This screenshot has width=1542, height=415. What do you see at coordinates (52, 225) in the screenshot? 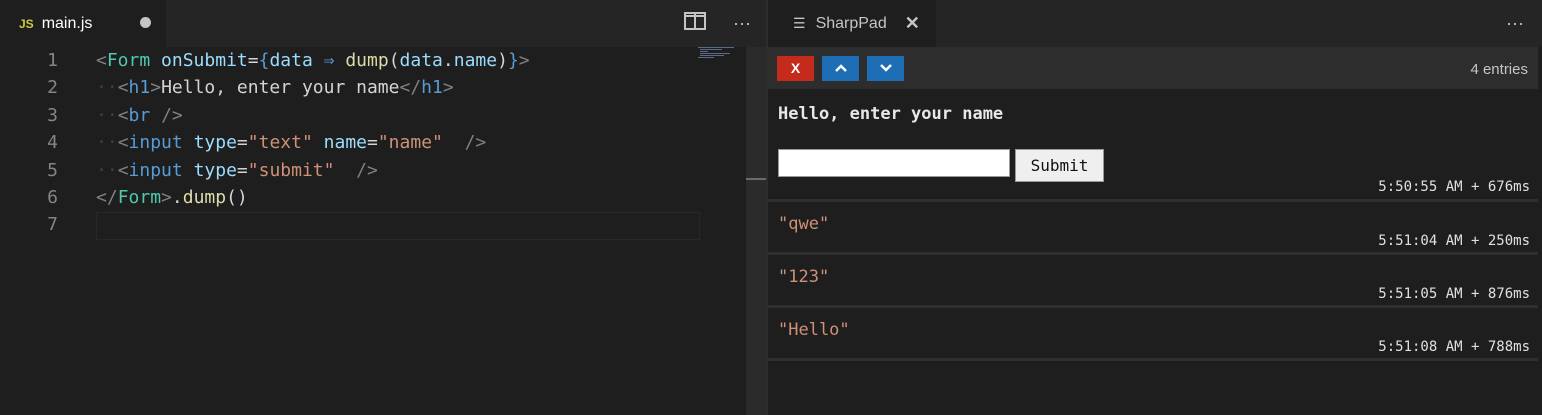
I see `line-number: 7` at bounding box center [52, 225].